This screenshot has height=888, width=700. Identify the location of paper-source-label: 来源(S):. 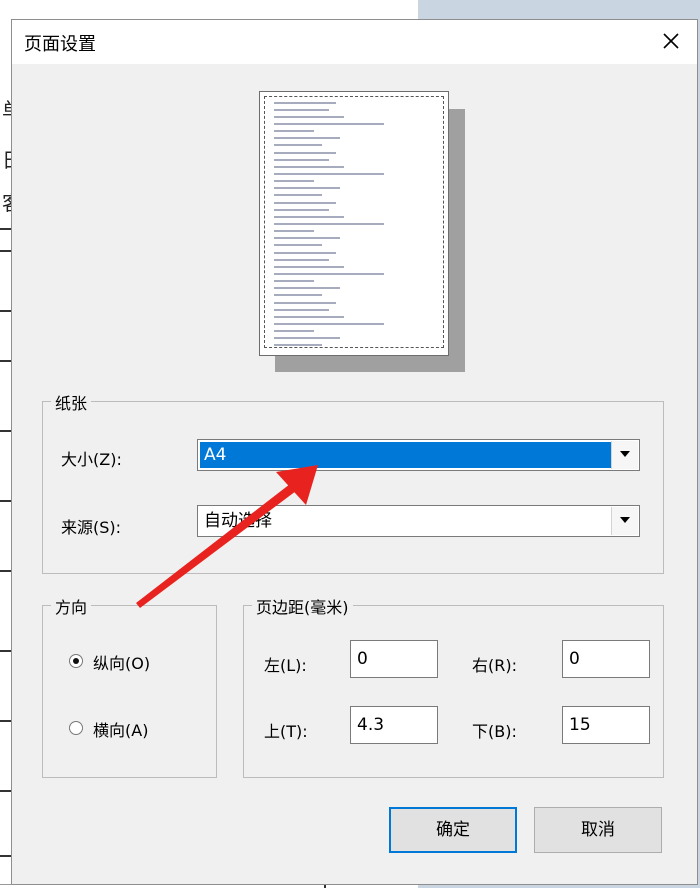
(91, 527).